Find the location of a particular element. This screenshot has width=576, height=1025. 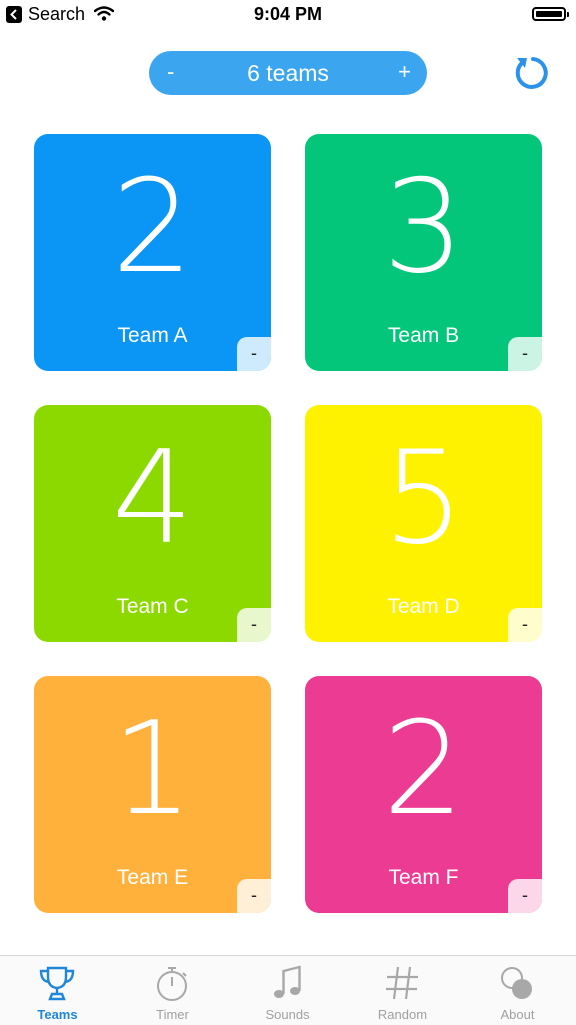

status-bar: Search 9:04 PM is located at coordinates (288, 16).